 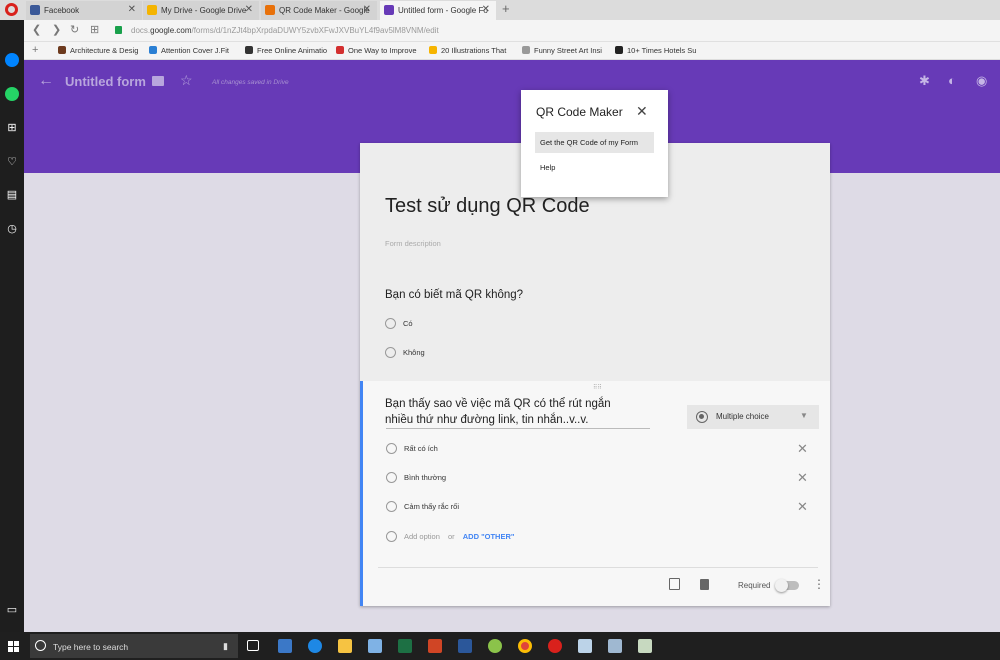 I want to click on windows-taskbar: Type here to search ▮, so click(x=500, y=646).